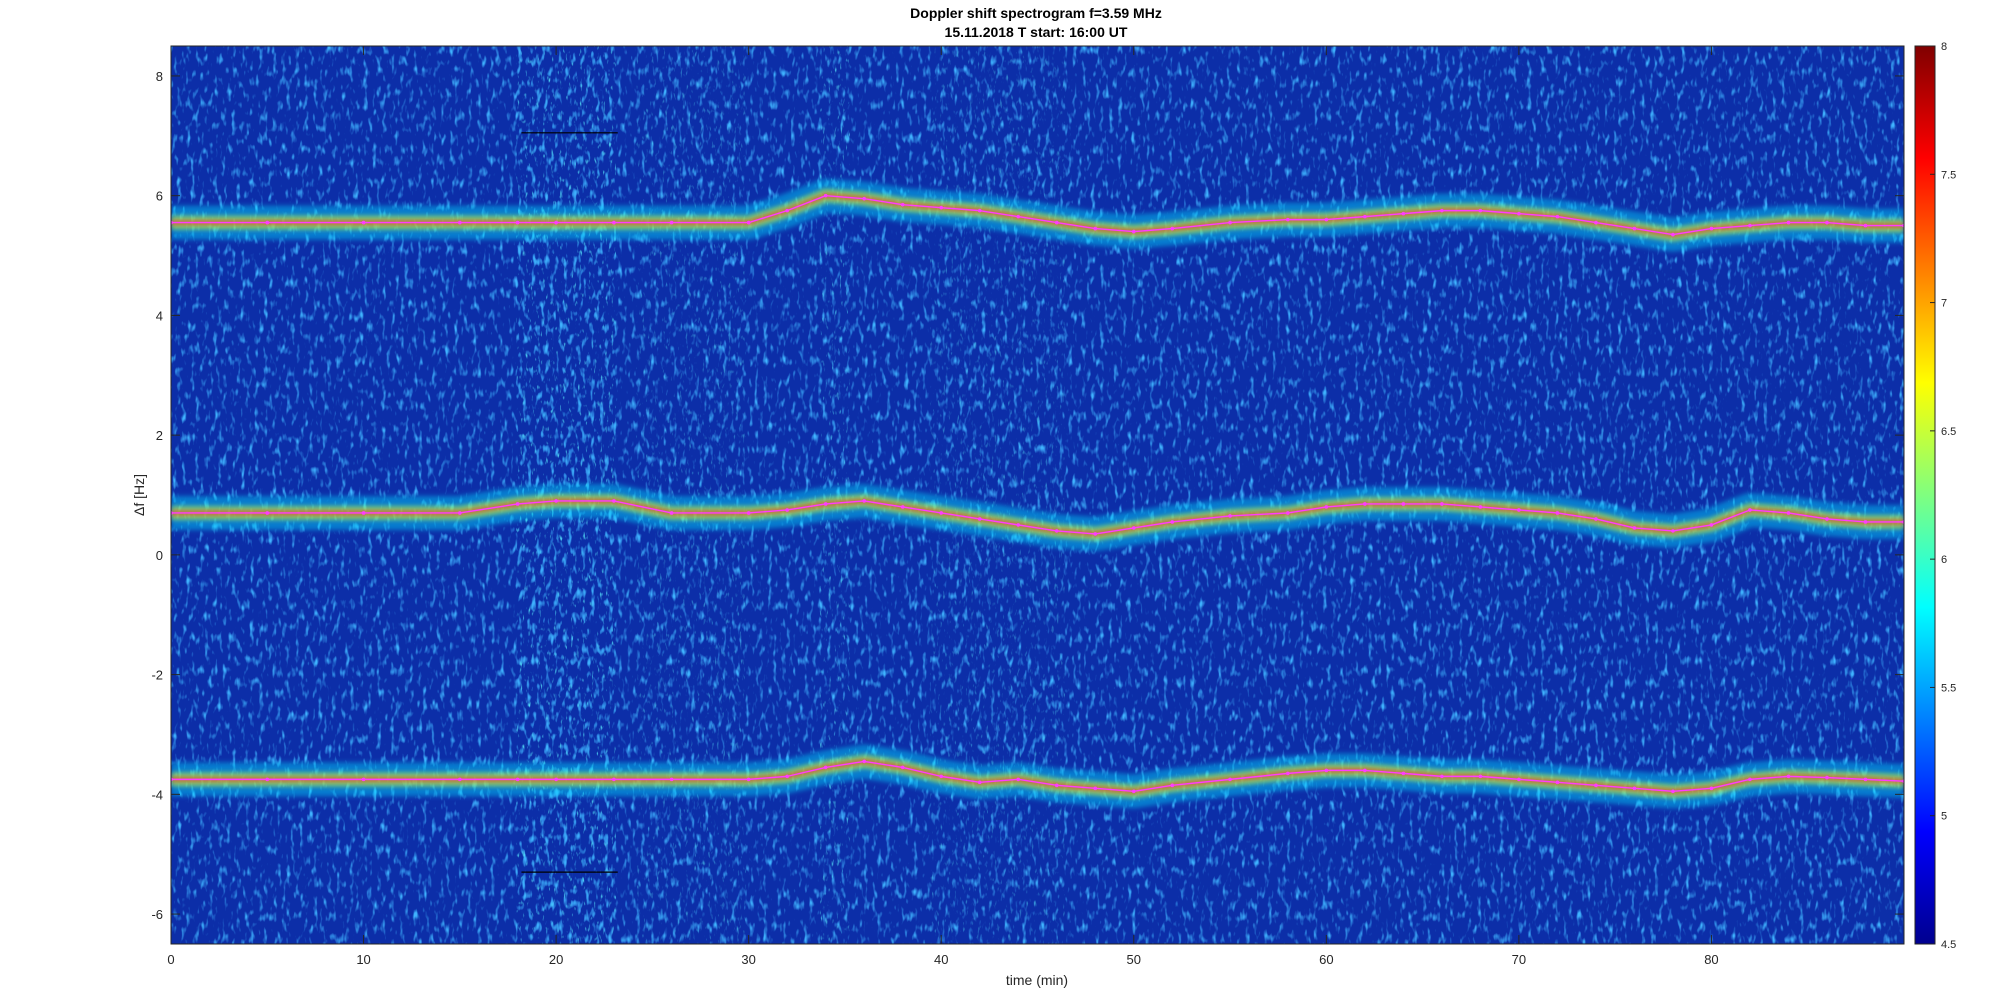 Image resolution: width=2000 pixels, height=1003 pixels. What do you see at coordinates (363, 959) in the screenshot?
I see `x-tick-label: 10` at bounding box center [363, 959].